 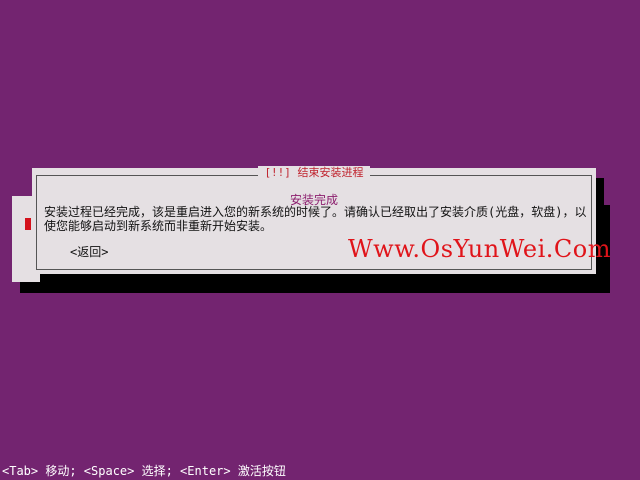 What do you see at coordinates (479, 249) in the screenshot?
I see `watermark: Www.OsYunWei.Com` at bounding box center [479, 249].